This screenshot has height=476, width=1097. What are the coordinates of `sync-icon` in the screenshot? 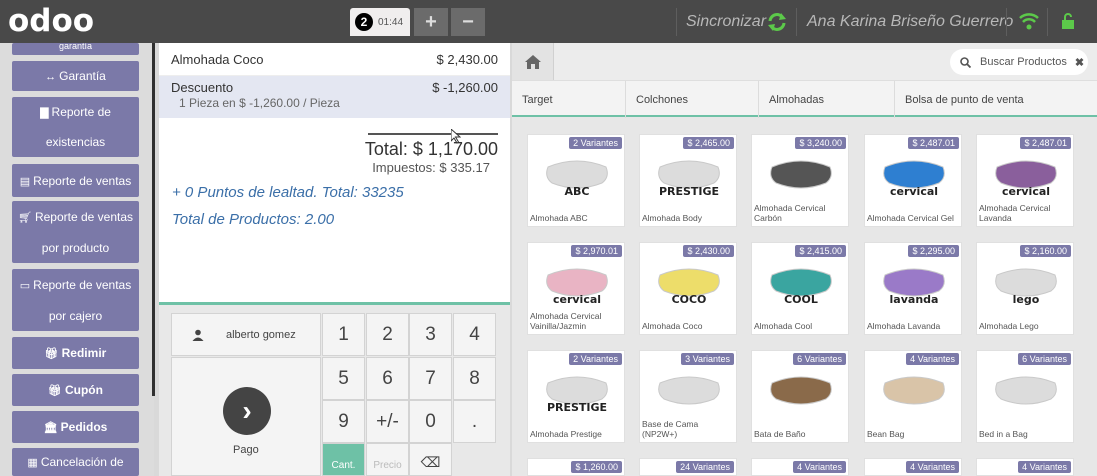 It's located at (777, 24).